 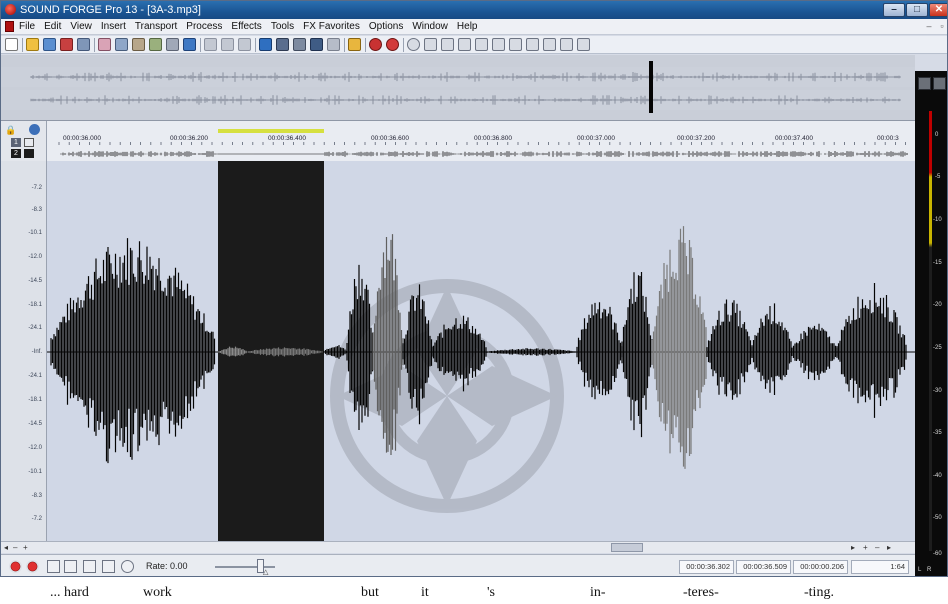 I want to click on open-folder-icon, so click(x=32, y=44).